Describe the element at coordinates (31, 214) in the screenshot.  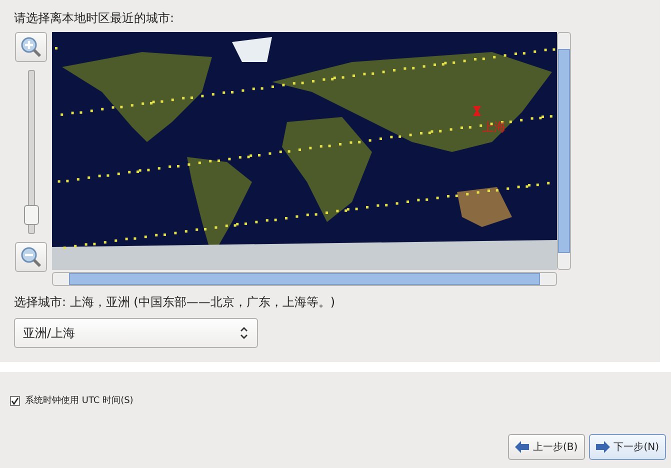
I see `slider-handle` at that location.